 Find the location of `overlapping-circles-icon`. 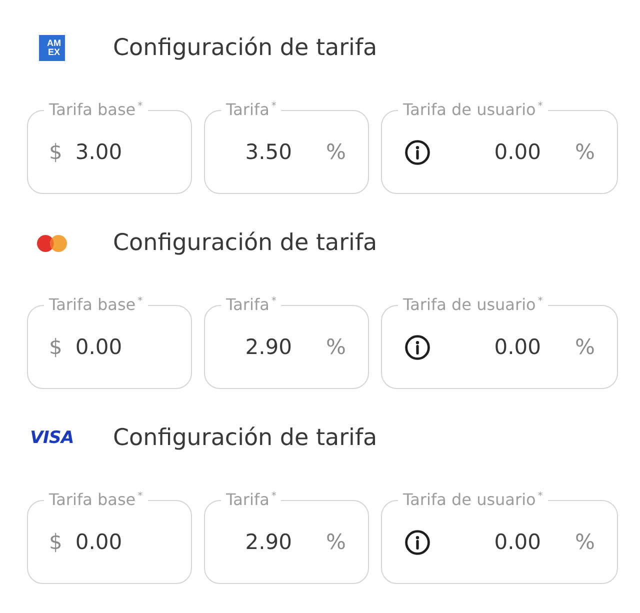

overlapping-circles-icon is located at coordinates (52, 243).